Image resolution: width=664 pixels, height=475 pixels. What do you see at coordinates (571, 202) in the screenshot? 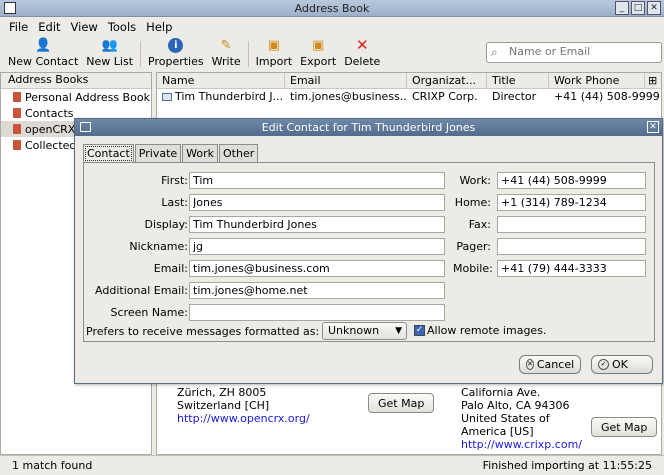
I see `home-phone-field` at bounding box center [571, 202].